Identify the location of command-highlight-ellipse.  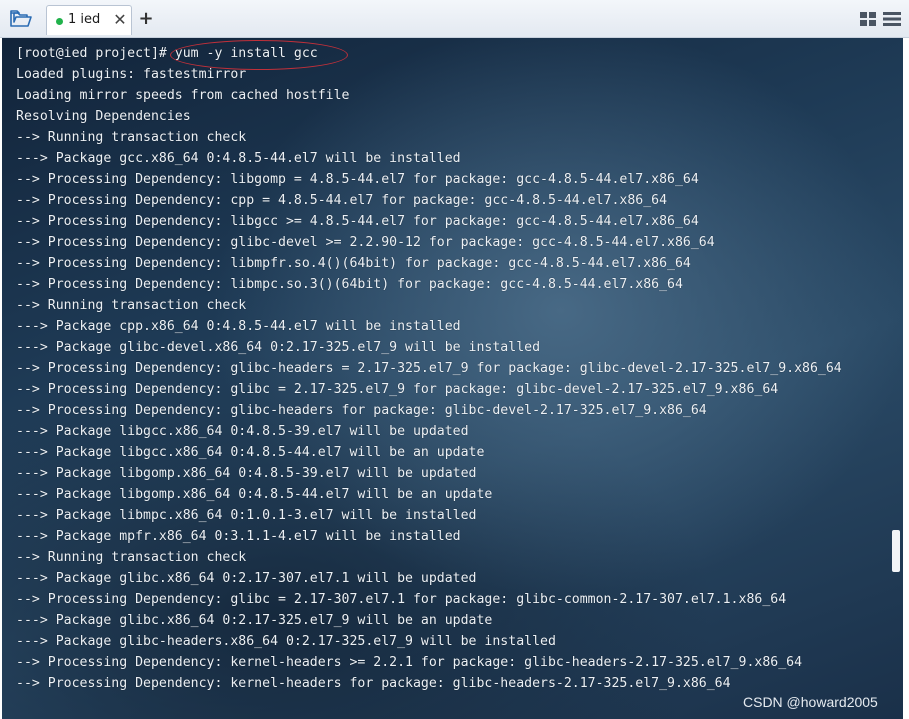
(259, 55).